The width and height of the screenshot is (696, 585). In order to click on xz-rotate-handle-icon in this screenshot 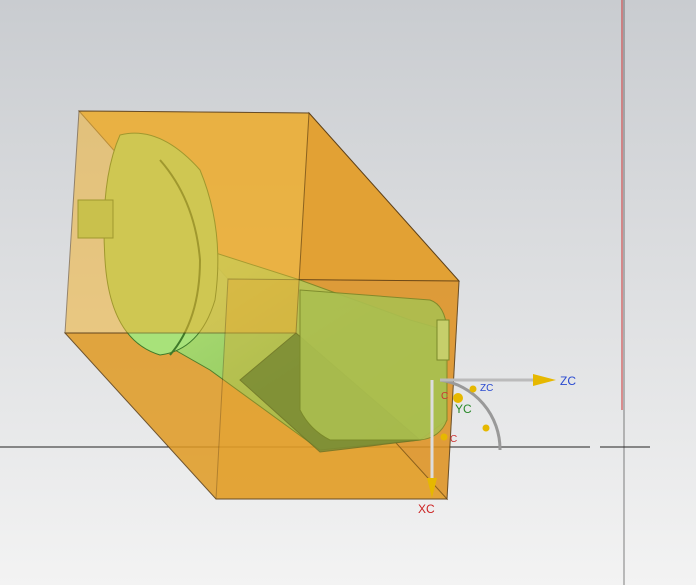, I will do `click(486, 428)`.